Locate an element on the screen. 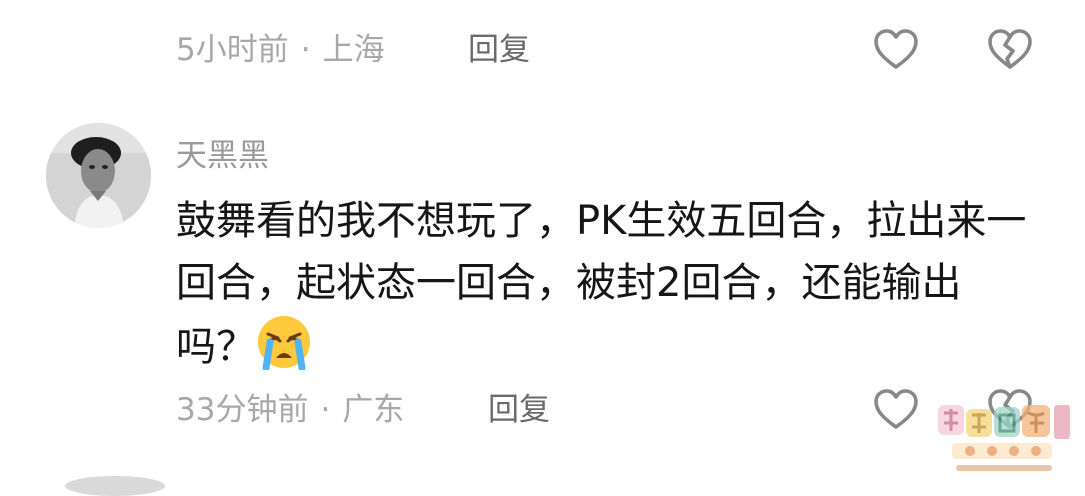 Image resolution: width=1085 pixels, height=496 pixels. comment-username: 天黑黑 is located at coordinates (222, 152).